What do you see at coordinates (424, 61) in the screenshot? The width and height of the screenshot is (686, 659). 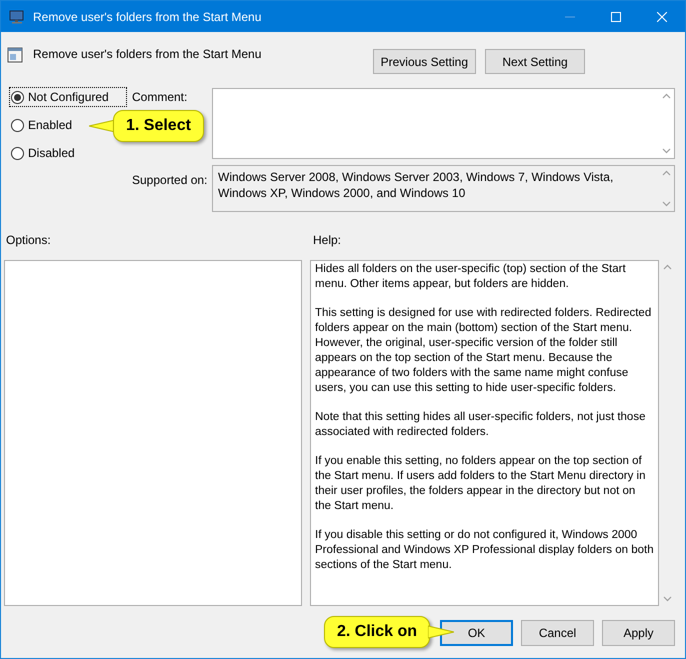 I see `setting-nav-button: Previous Setting` at bounding box center [424, 61].